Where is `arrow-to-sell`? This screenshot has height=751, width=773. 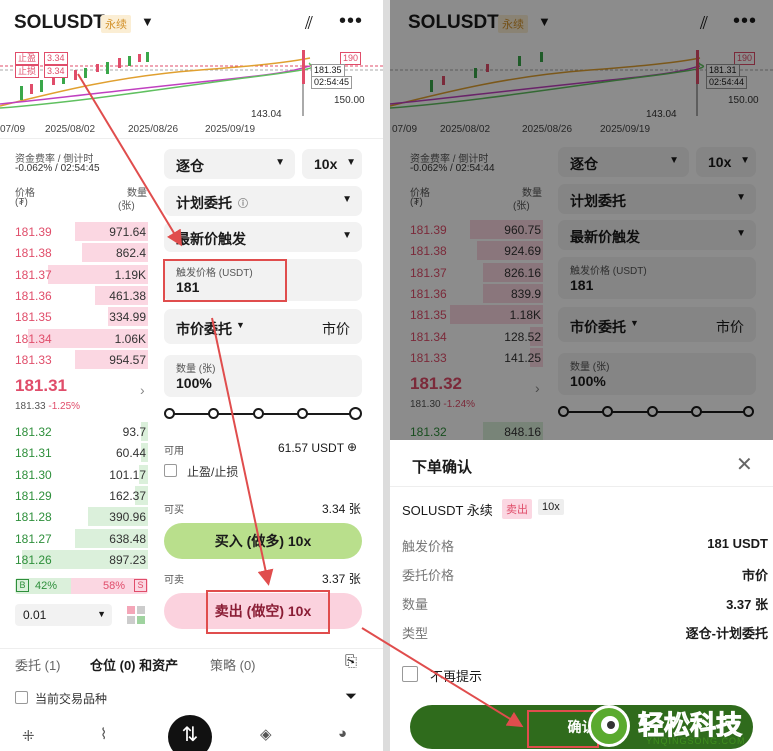
arrow-to-sell is located at coordinates (242, 451).